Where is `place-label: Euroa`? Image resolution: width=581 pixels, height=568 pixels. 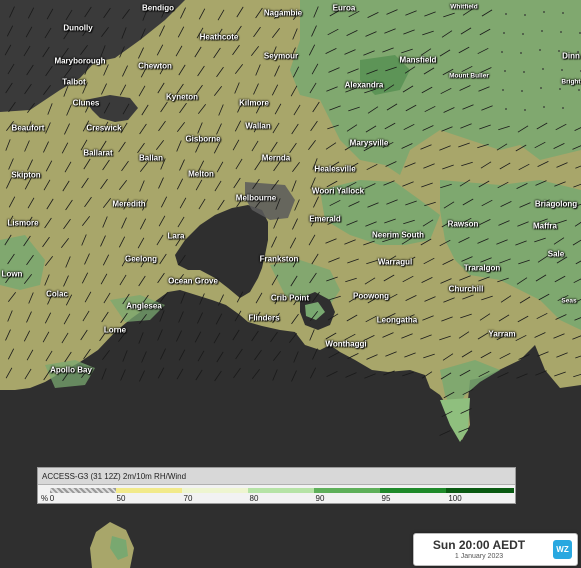 place-label: Euroa is located at coordinates (344, 8).